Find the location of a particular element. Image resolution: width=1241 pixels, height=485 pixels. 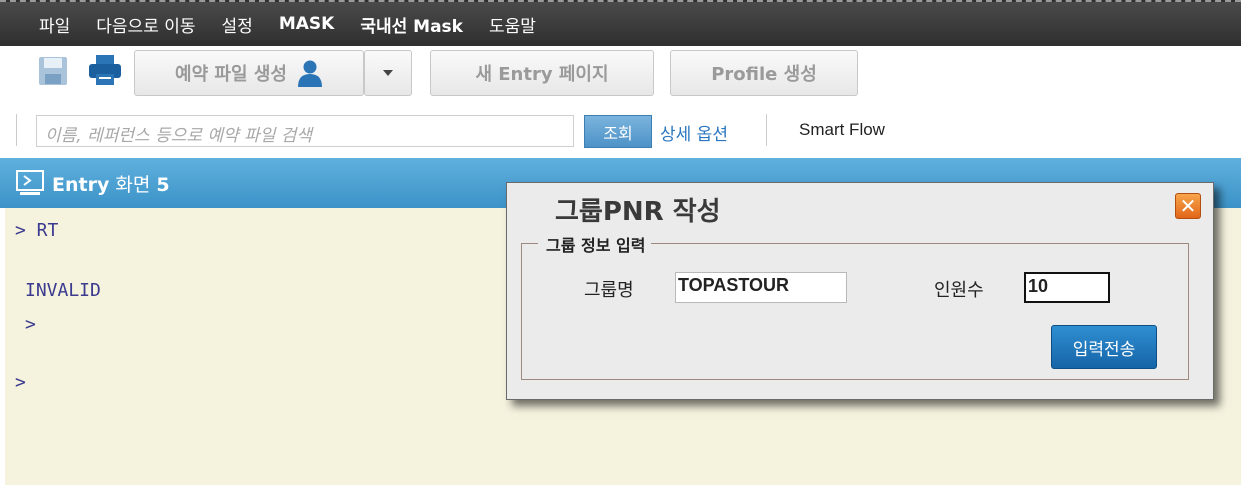

entry-title-number: 5 is located at coordinates (163, 184).